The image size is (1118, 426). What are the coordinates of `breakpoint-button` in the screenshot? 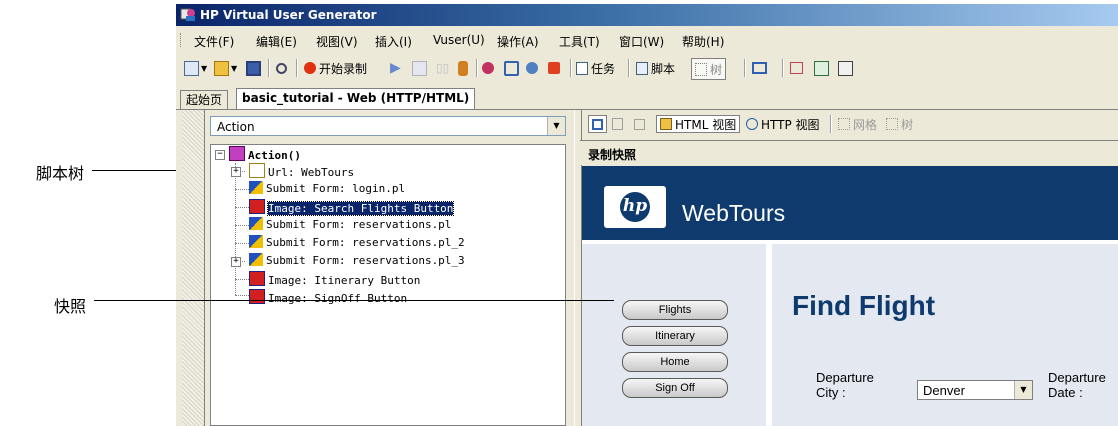 It's located at (488, 68).